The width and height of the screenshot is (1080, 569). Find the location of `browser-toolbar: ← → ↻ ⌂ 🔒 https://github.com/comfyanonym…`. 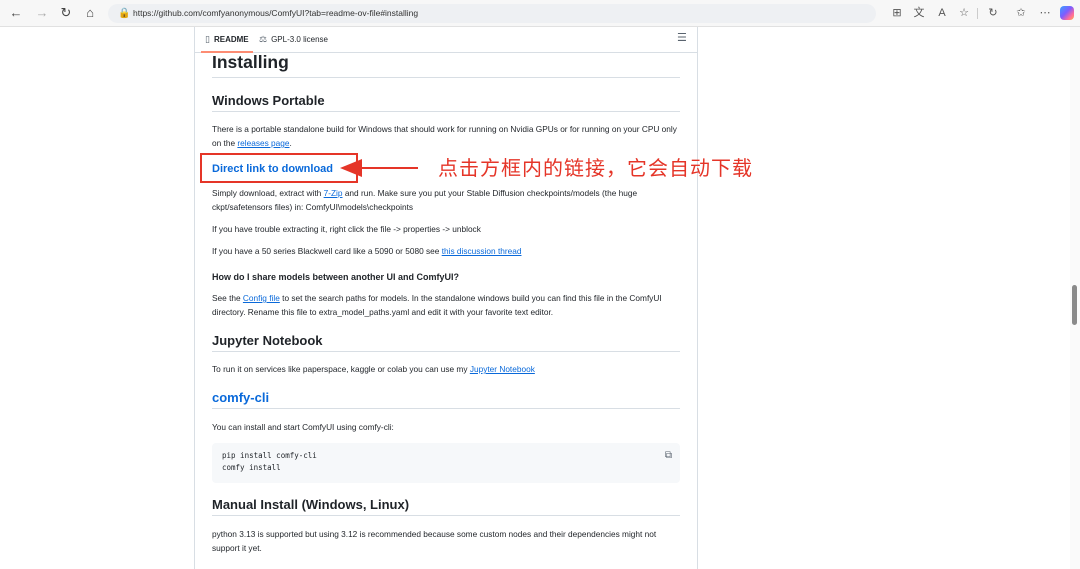

browser-toolbar: ← → ↻ ⌂ 🔒 https://github.com/comfyanonym… is located at coordinates (540, 13).